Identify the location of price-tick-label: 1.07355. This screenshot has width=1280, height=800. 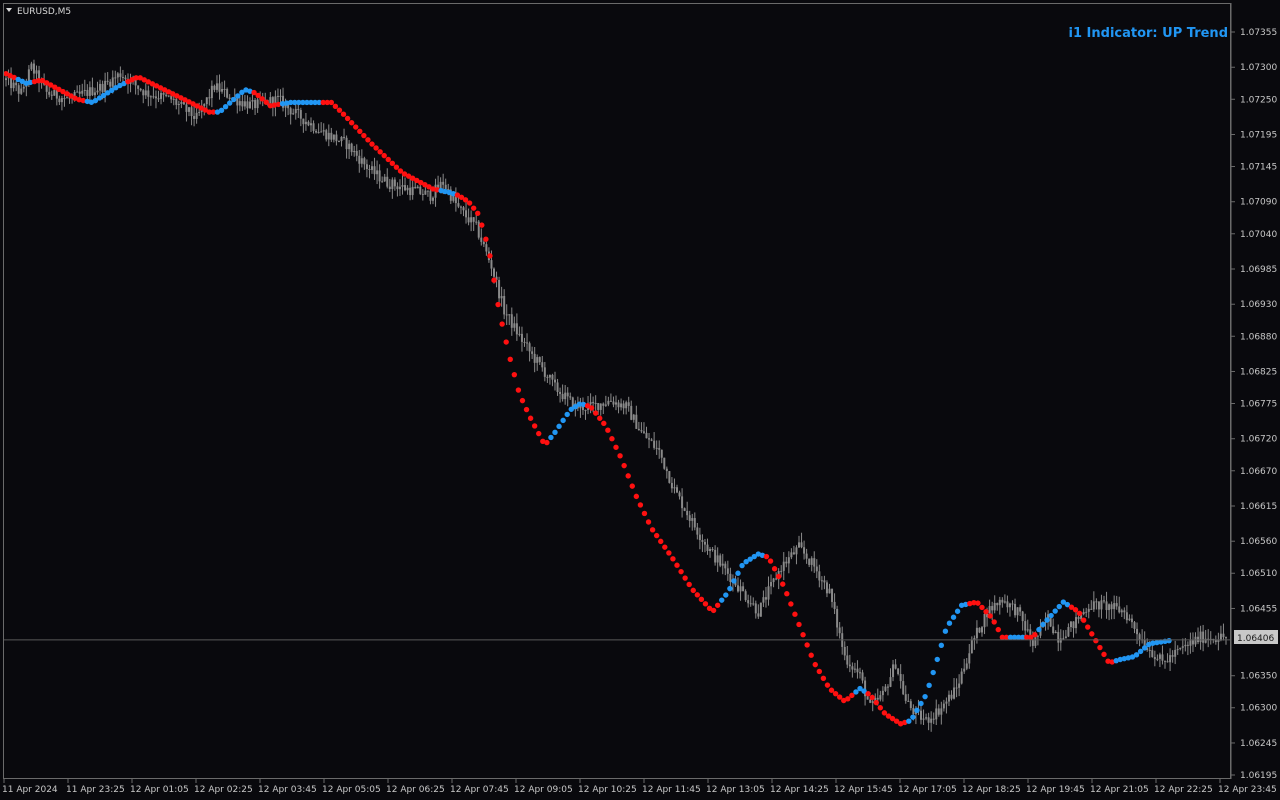
(1258, 33).